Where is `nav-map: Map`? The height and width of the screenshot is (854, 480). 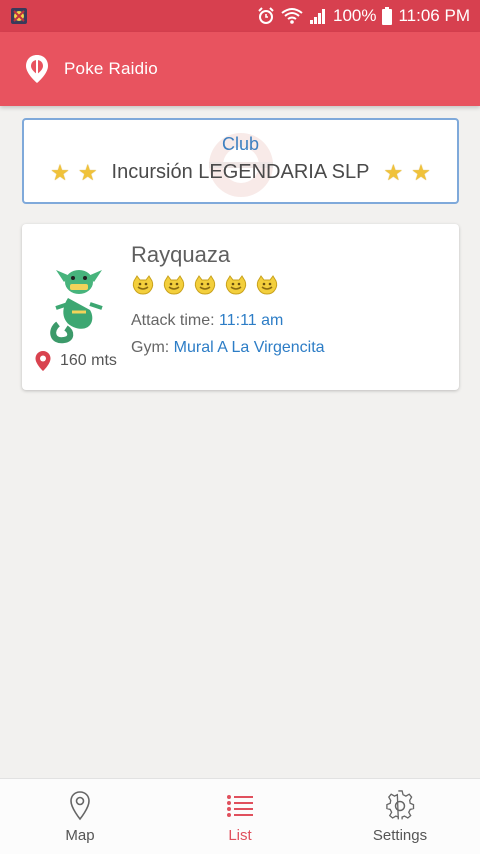
nav-map: Map is located at coordinates (80, 816).